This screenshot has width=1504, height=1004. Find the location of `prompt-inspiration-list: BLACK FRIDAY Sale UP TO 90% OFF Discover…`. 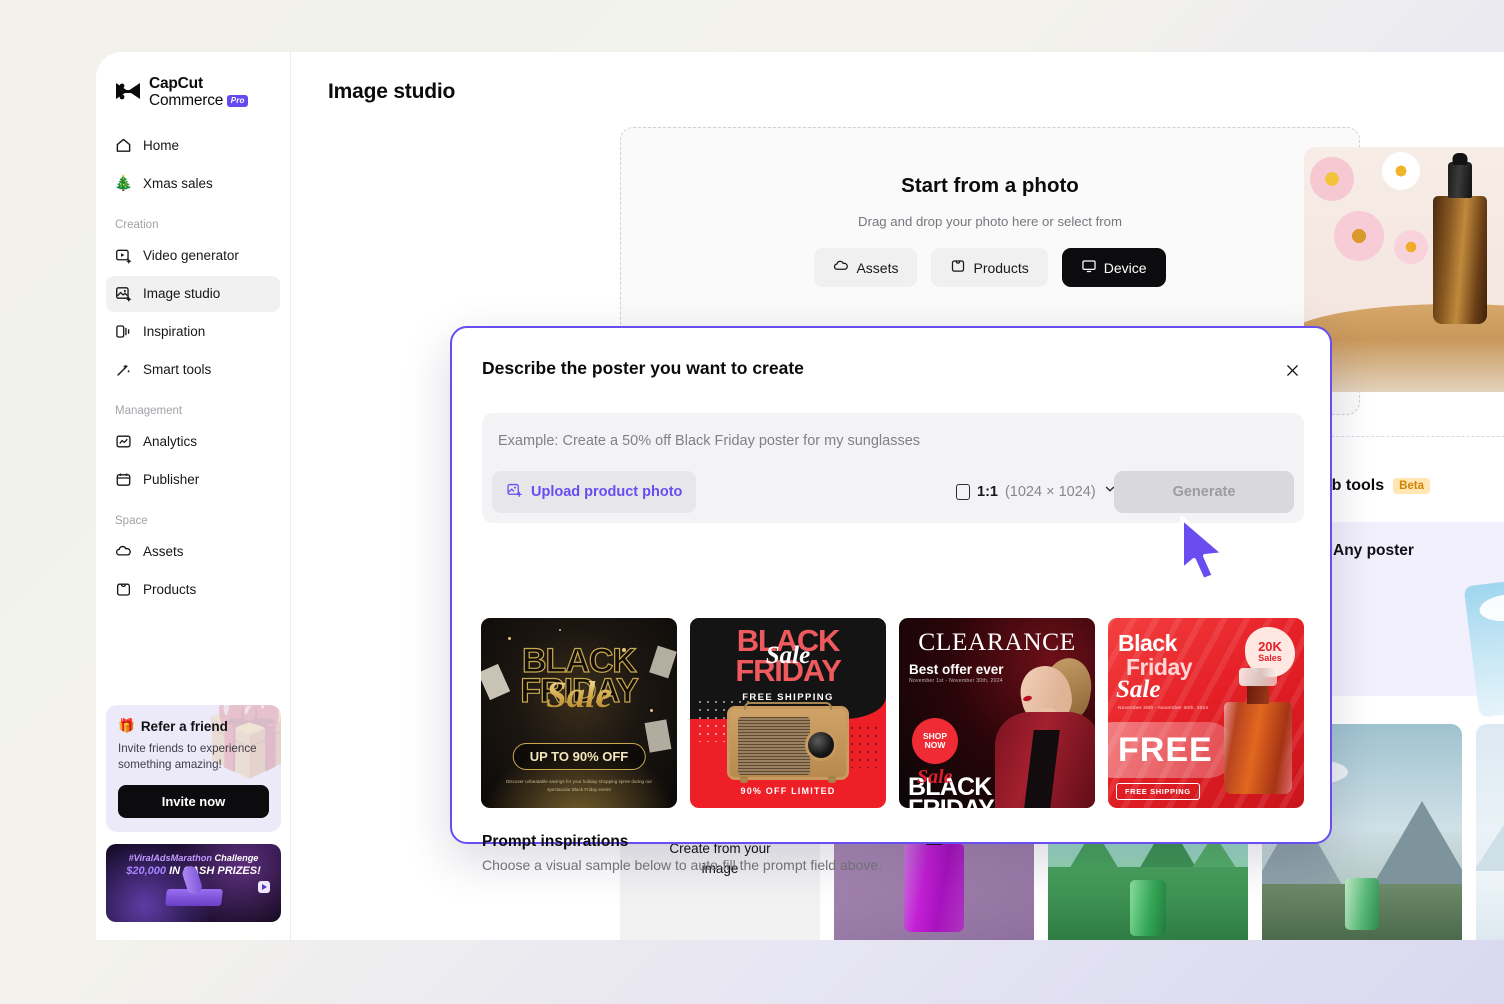

prompt-inspiration-list: BLACK FRIDAY Sale UP TO 90% OFF Discover… is located at coordinates (892, 713).